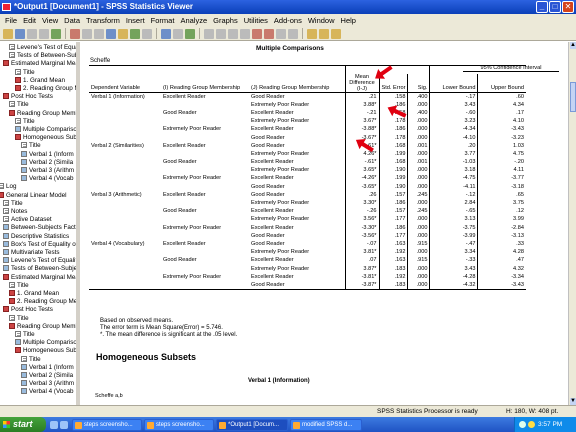  What do you see at coordinates (269, 33) in the screenshot?
I see `collapse-icon` at bounding box center [269, 33].